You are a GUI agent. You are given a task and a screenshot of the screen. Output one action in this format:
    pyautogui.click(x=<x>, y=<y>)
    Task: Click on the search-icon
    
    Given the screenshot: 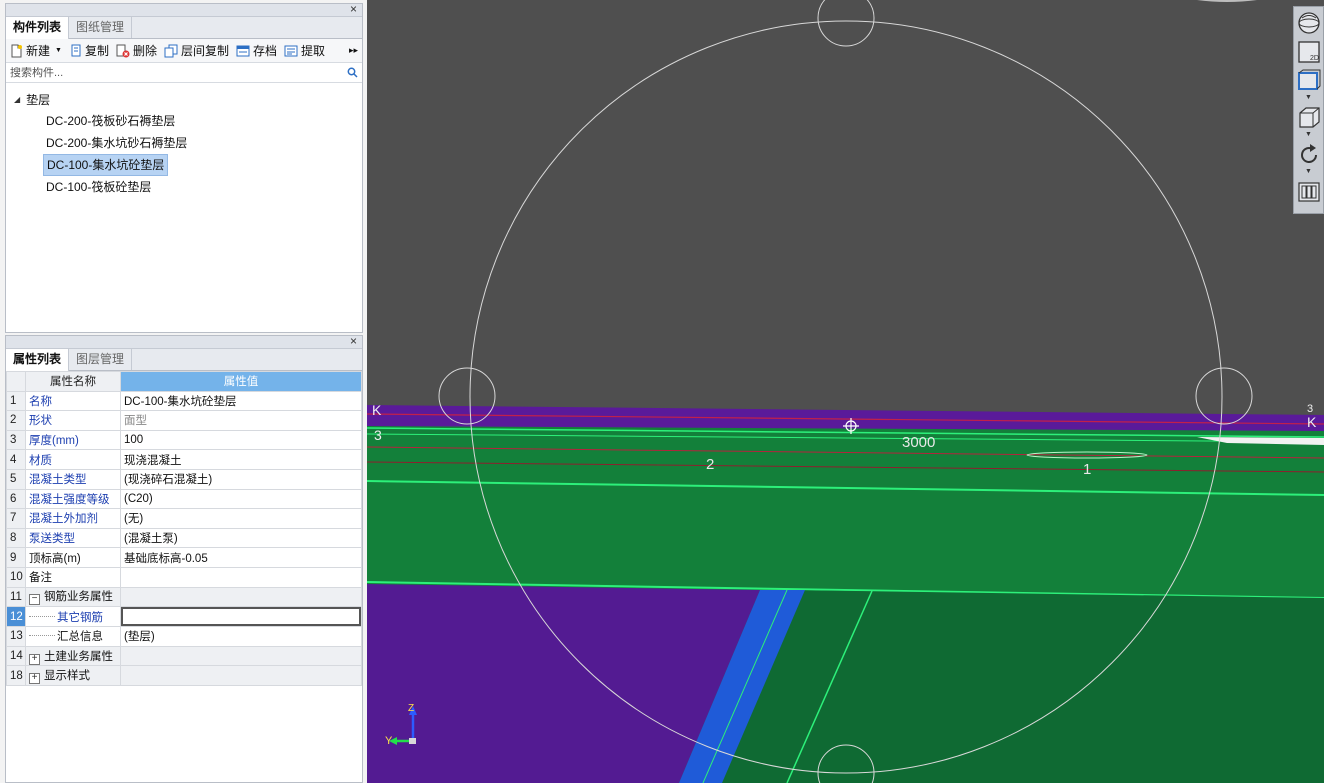 What is the action you would take?
    pyautogui.click(x=352, y=72)
    